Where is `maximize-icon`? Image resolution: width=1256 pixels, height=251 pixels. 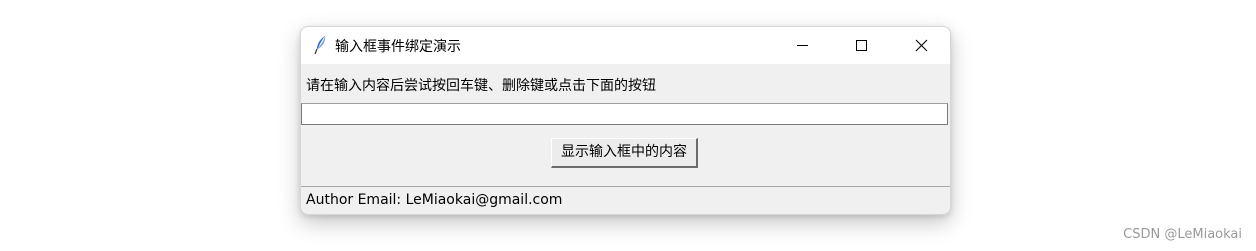
maximize-icon is located at coordinates (861, 45).